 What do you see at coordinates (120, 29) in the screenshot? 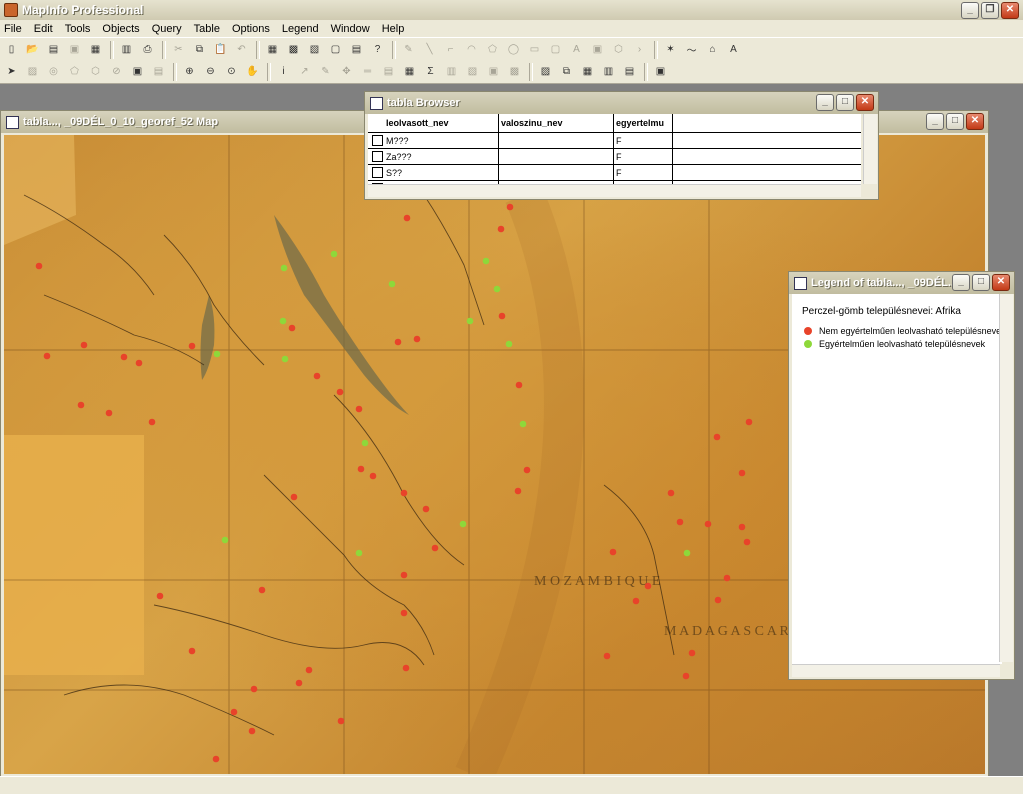
I see `menu-objects: Objects` at bounding box center [120, 29].